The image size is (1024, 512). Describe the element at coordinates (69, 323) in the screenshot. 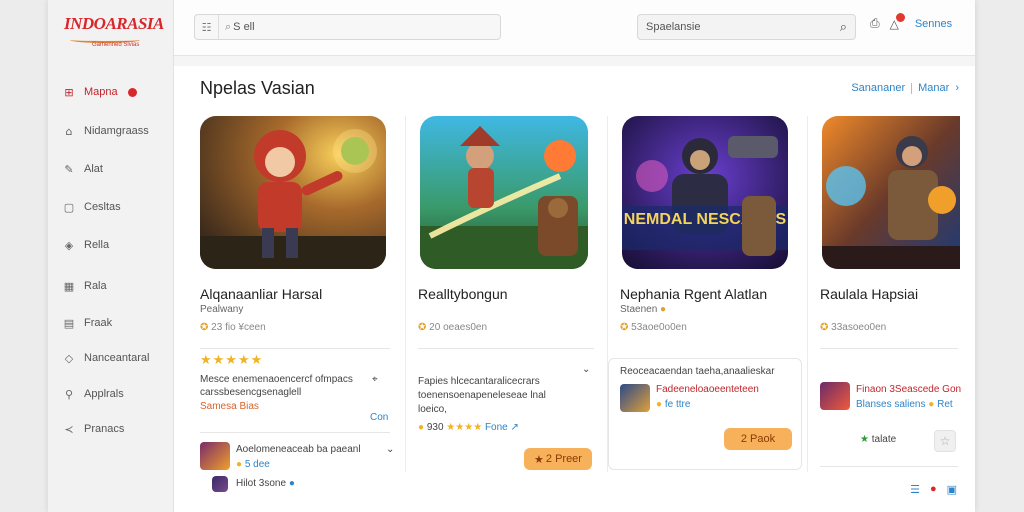

I see `folder-icon: ▤` at that location.